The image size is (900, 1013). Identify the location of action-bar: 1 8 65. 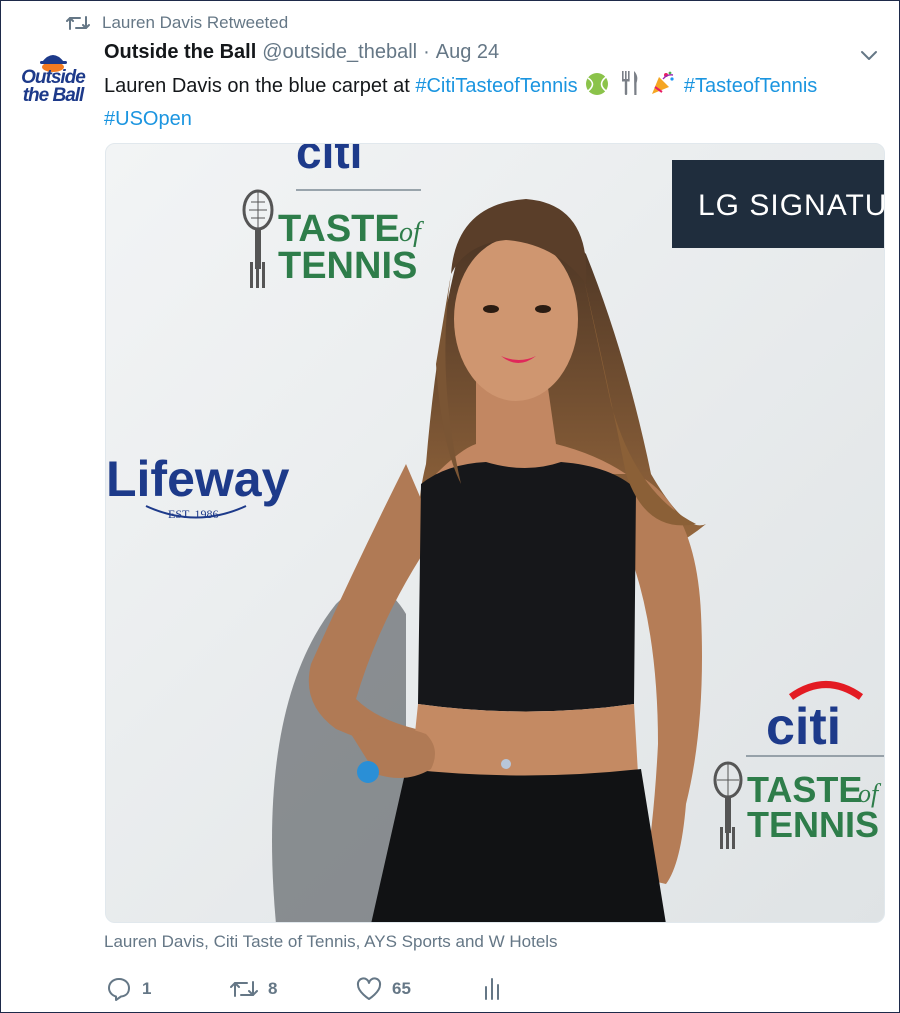
(304, 989).